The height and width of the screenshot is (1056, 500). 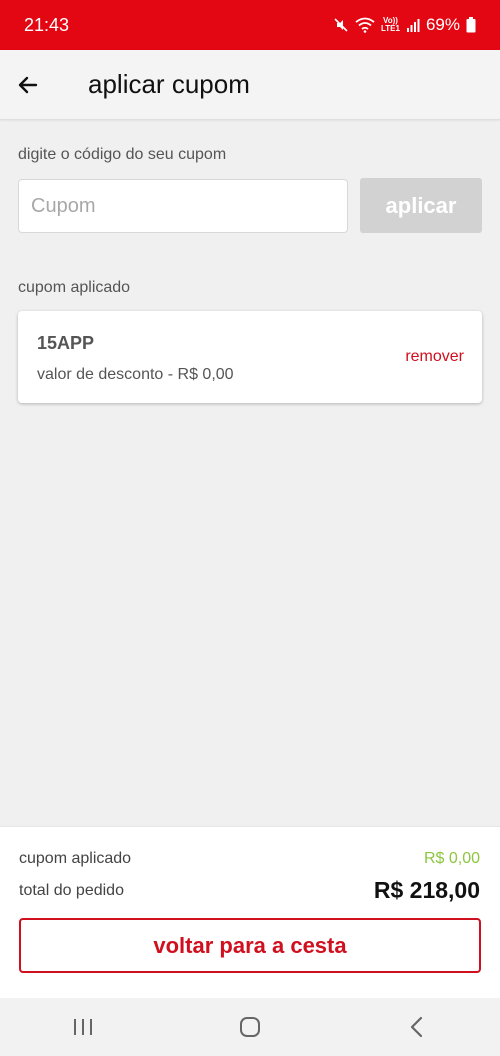 I want to click on coupon-discount-text: valor de desconto - R$ 0,00, so click(x=135, y=374).